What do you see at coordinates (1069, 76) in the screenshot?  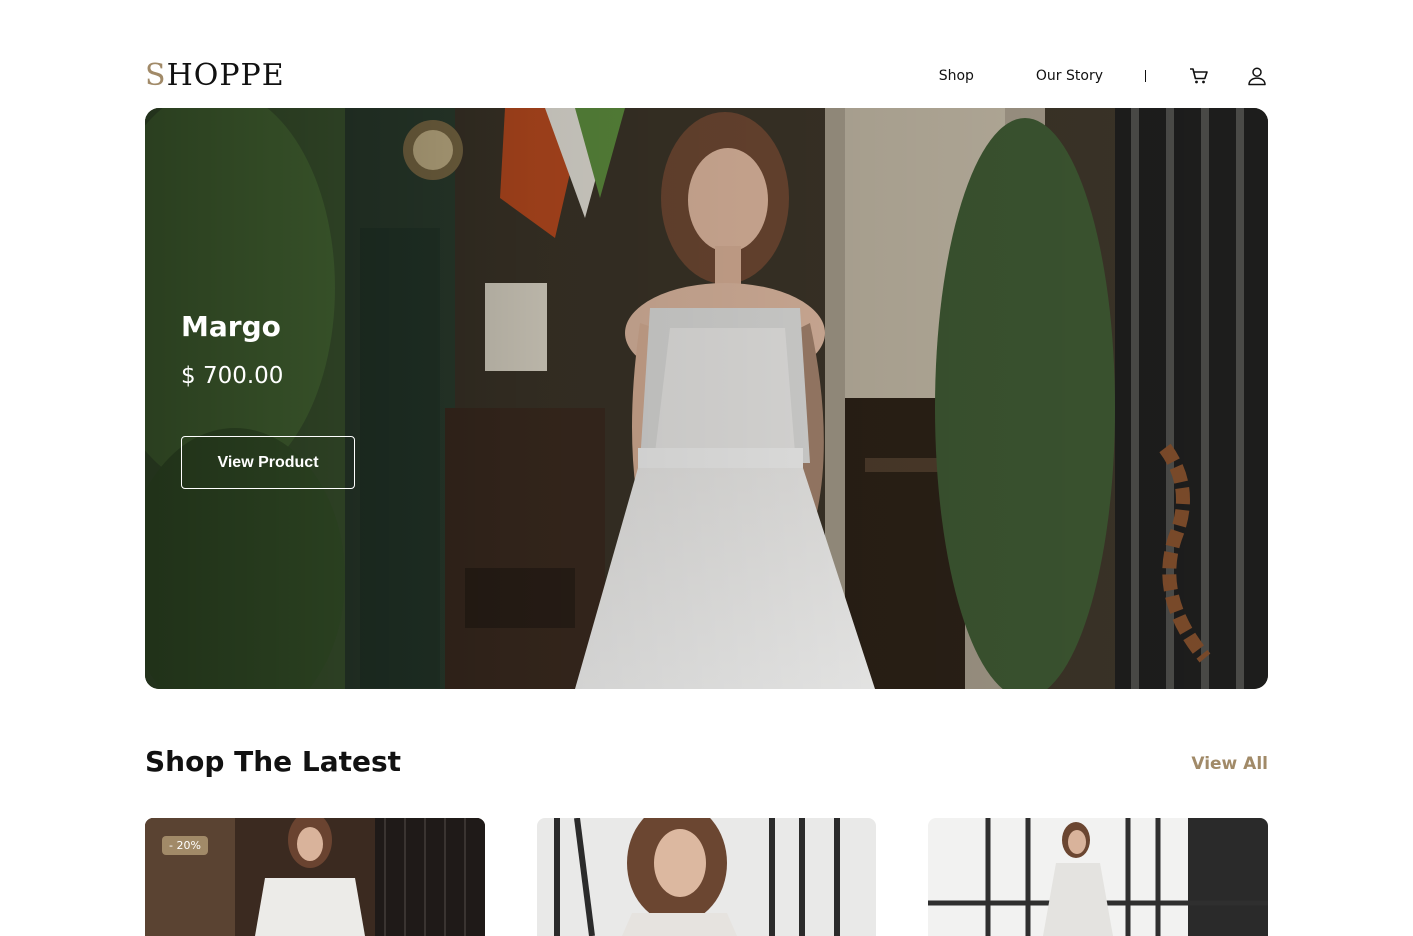 I see `nav-our-story-link: Our Story` at bounding box center [1069, 76].